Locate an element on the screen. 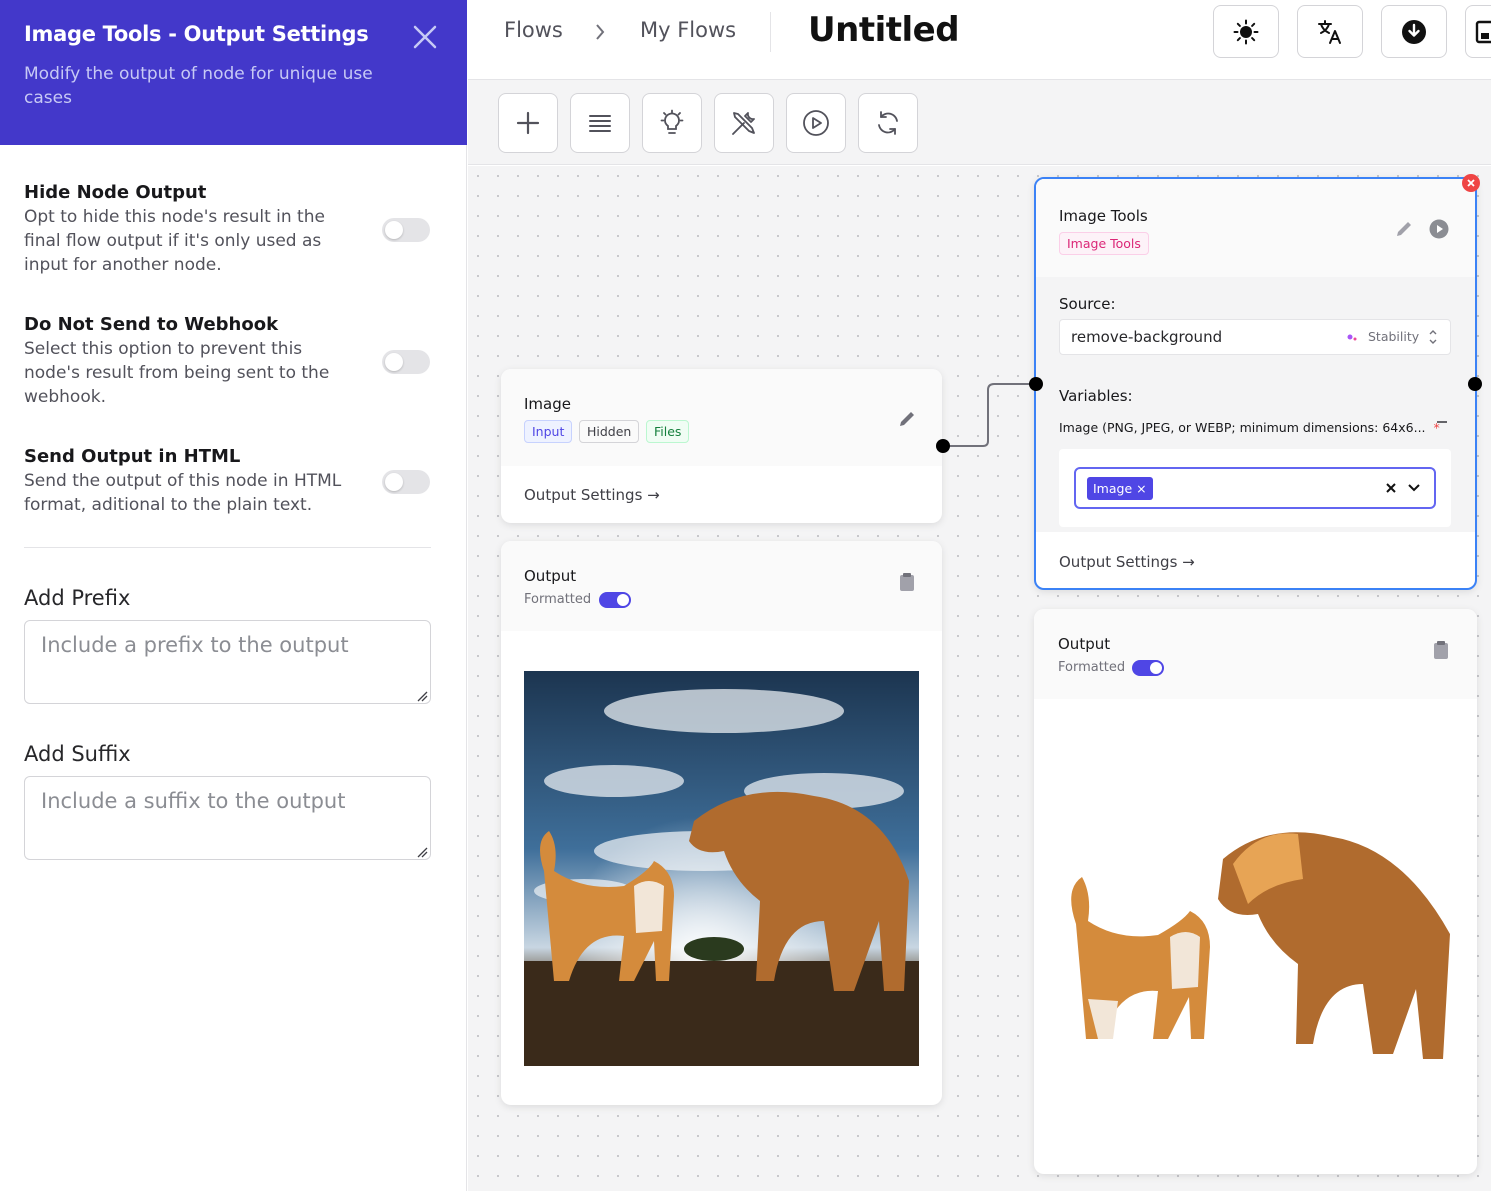 The height and width of the screenshot is (1191, 1491). add-prefix-label: Add Prefix is located at coordinates (77, 598).